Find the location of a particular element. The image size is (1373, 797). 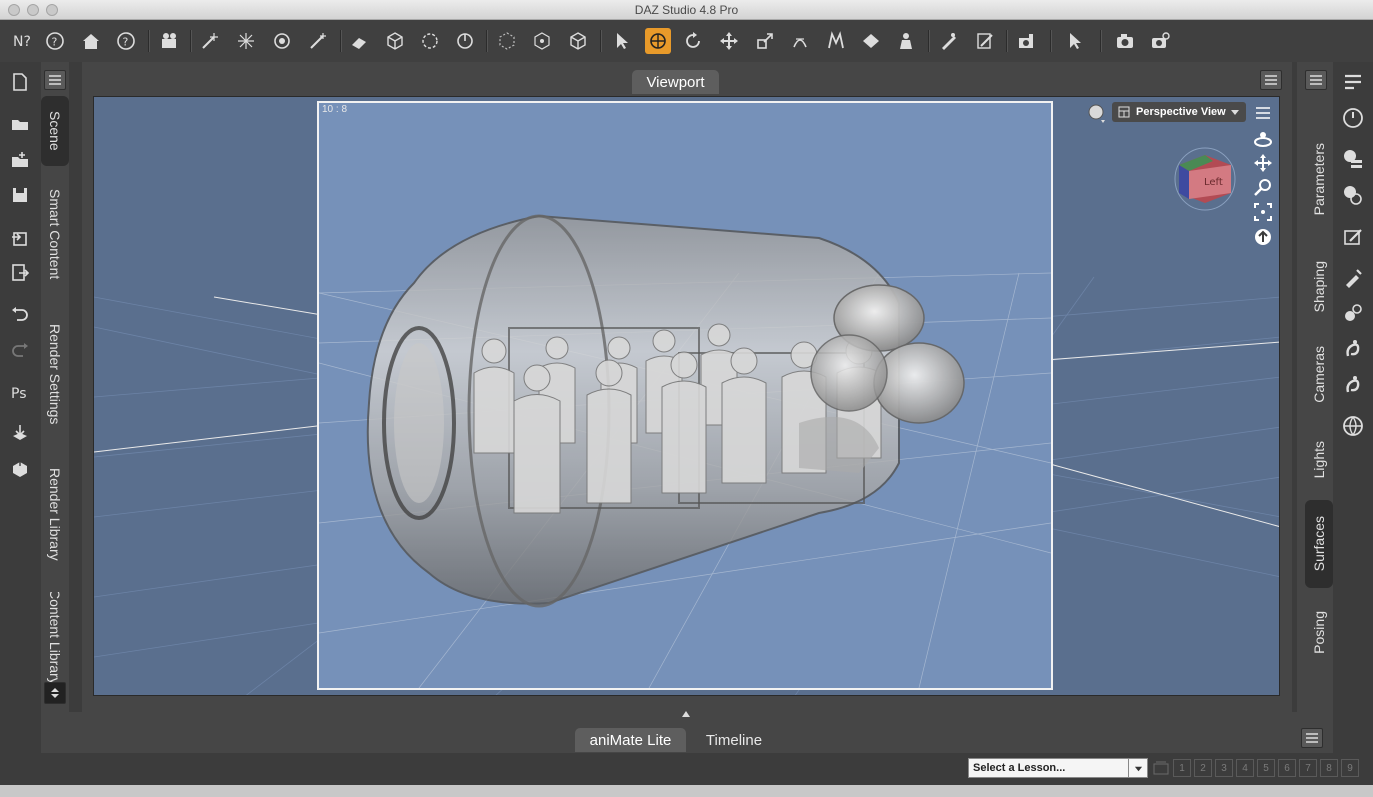

viewport-pane-menu-icon is located at coordinates (1271, 80).